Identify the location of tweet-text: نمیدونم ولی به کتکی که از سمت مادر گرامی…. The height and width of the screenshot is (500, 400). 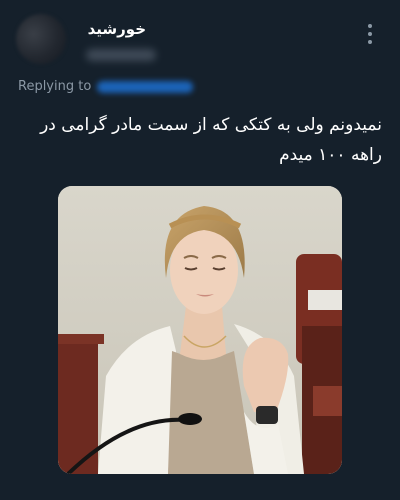
(211, 140).